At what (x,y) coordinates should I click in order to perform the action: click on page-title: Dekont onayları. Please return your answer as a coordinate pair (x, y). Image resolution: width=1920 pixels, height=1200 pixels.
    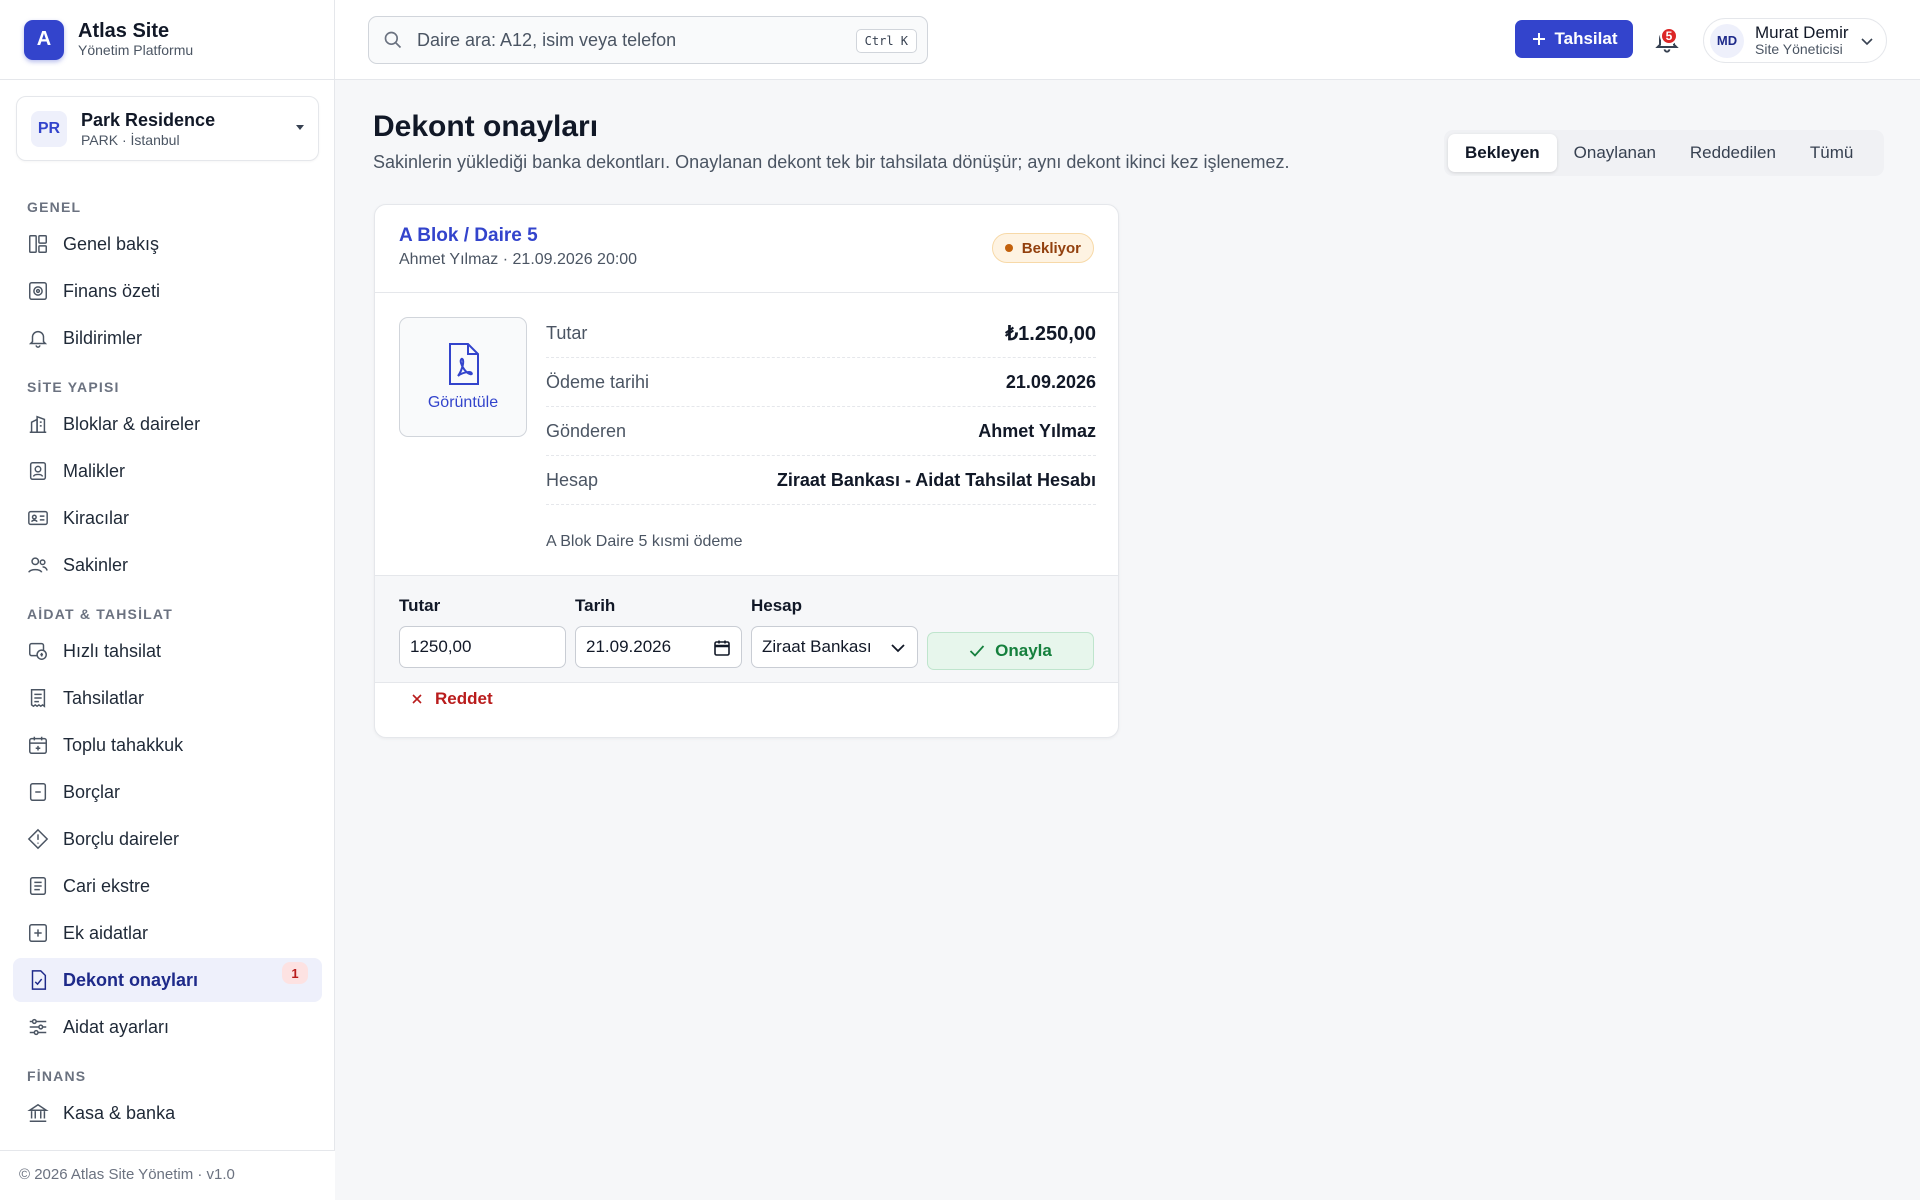
    Looking at the image, I should click on (486, 126).